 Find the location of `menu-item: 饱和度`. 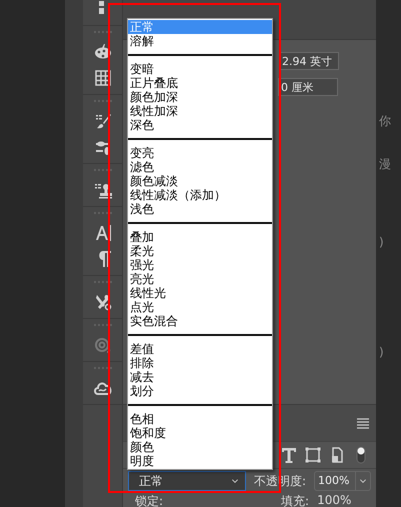

menu-item: 饱和度 is located at coordinates (200, 433).